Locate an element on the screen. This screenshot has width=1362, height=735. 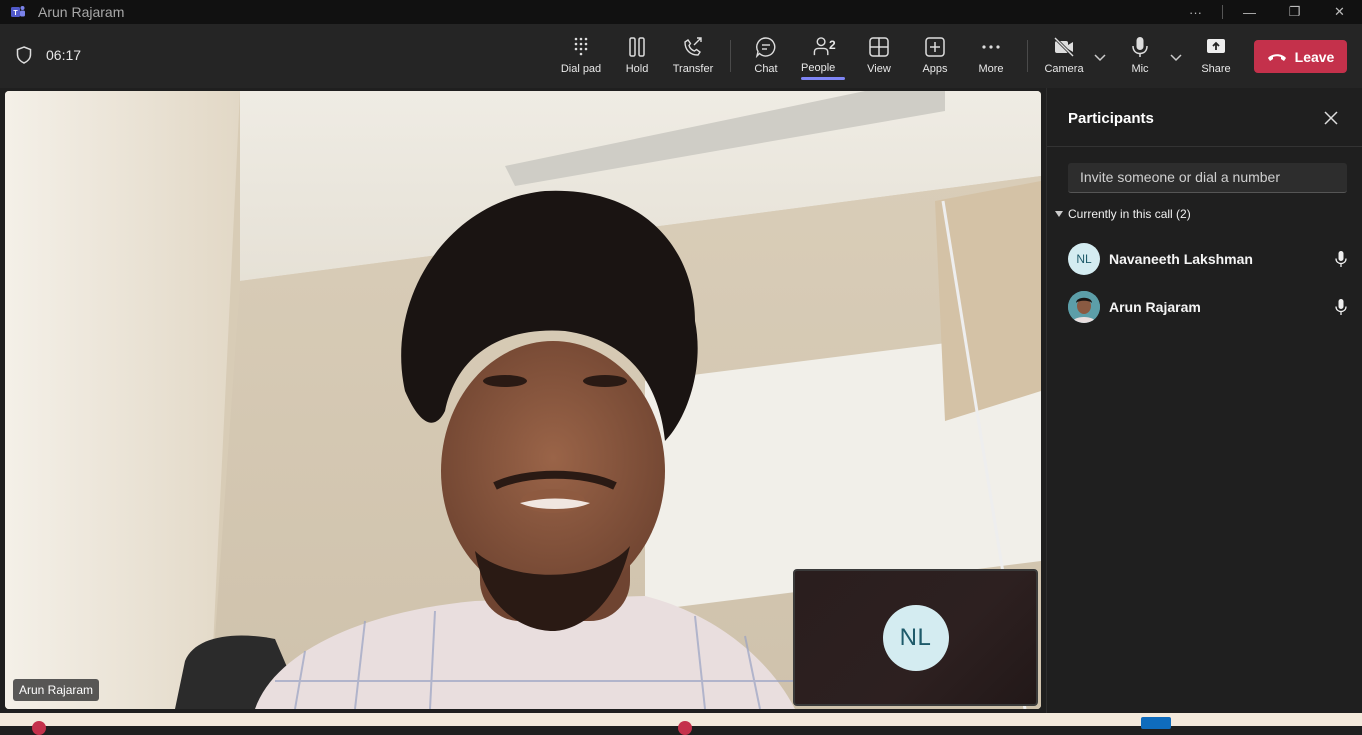
leave-label: Leave is located at coordinates (1314, 56).